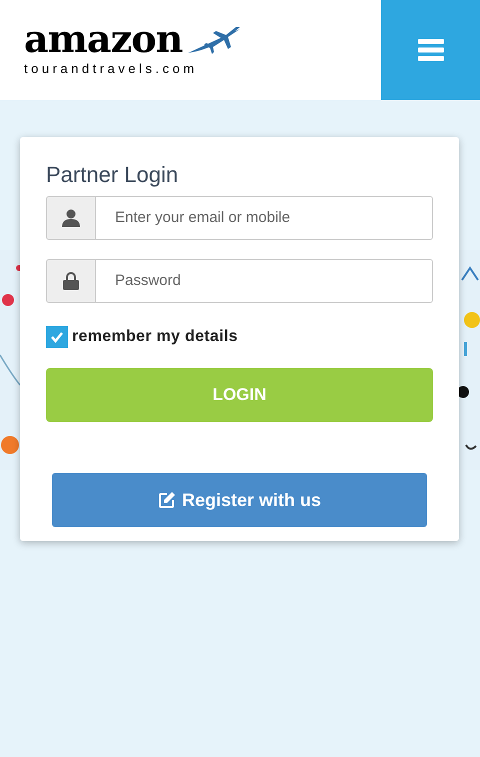  I want to click on user-icon, so click(71, 218).